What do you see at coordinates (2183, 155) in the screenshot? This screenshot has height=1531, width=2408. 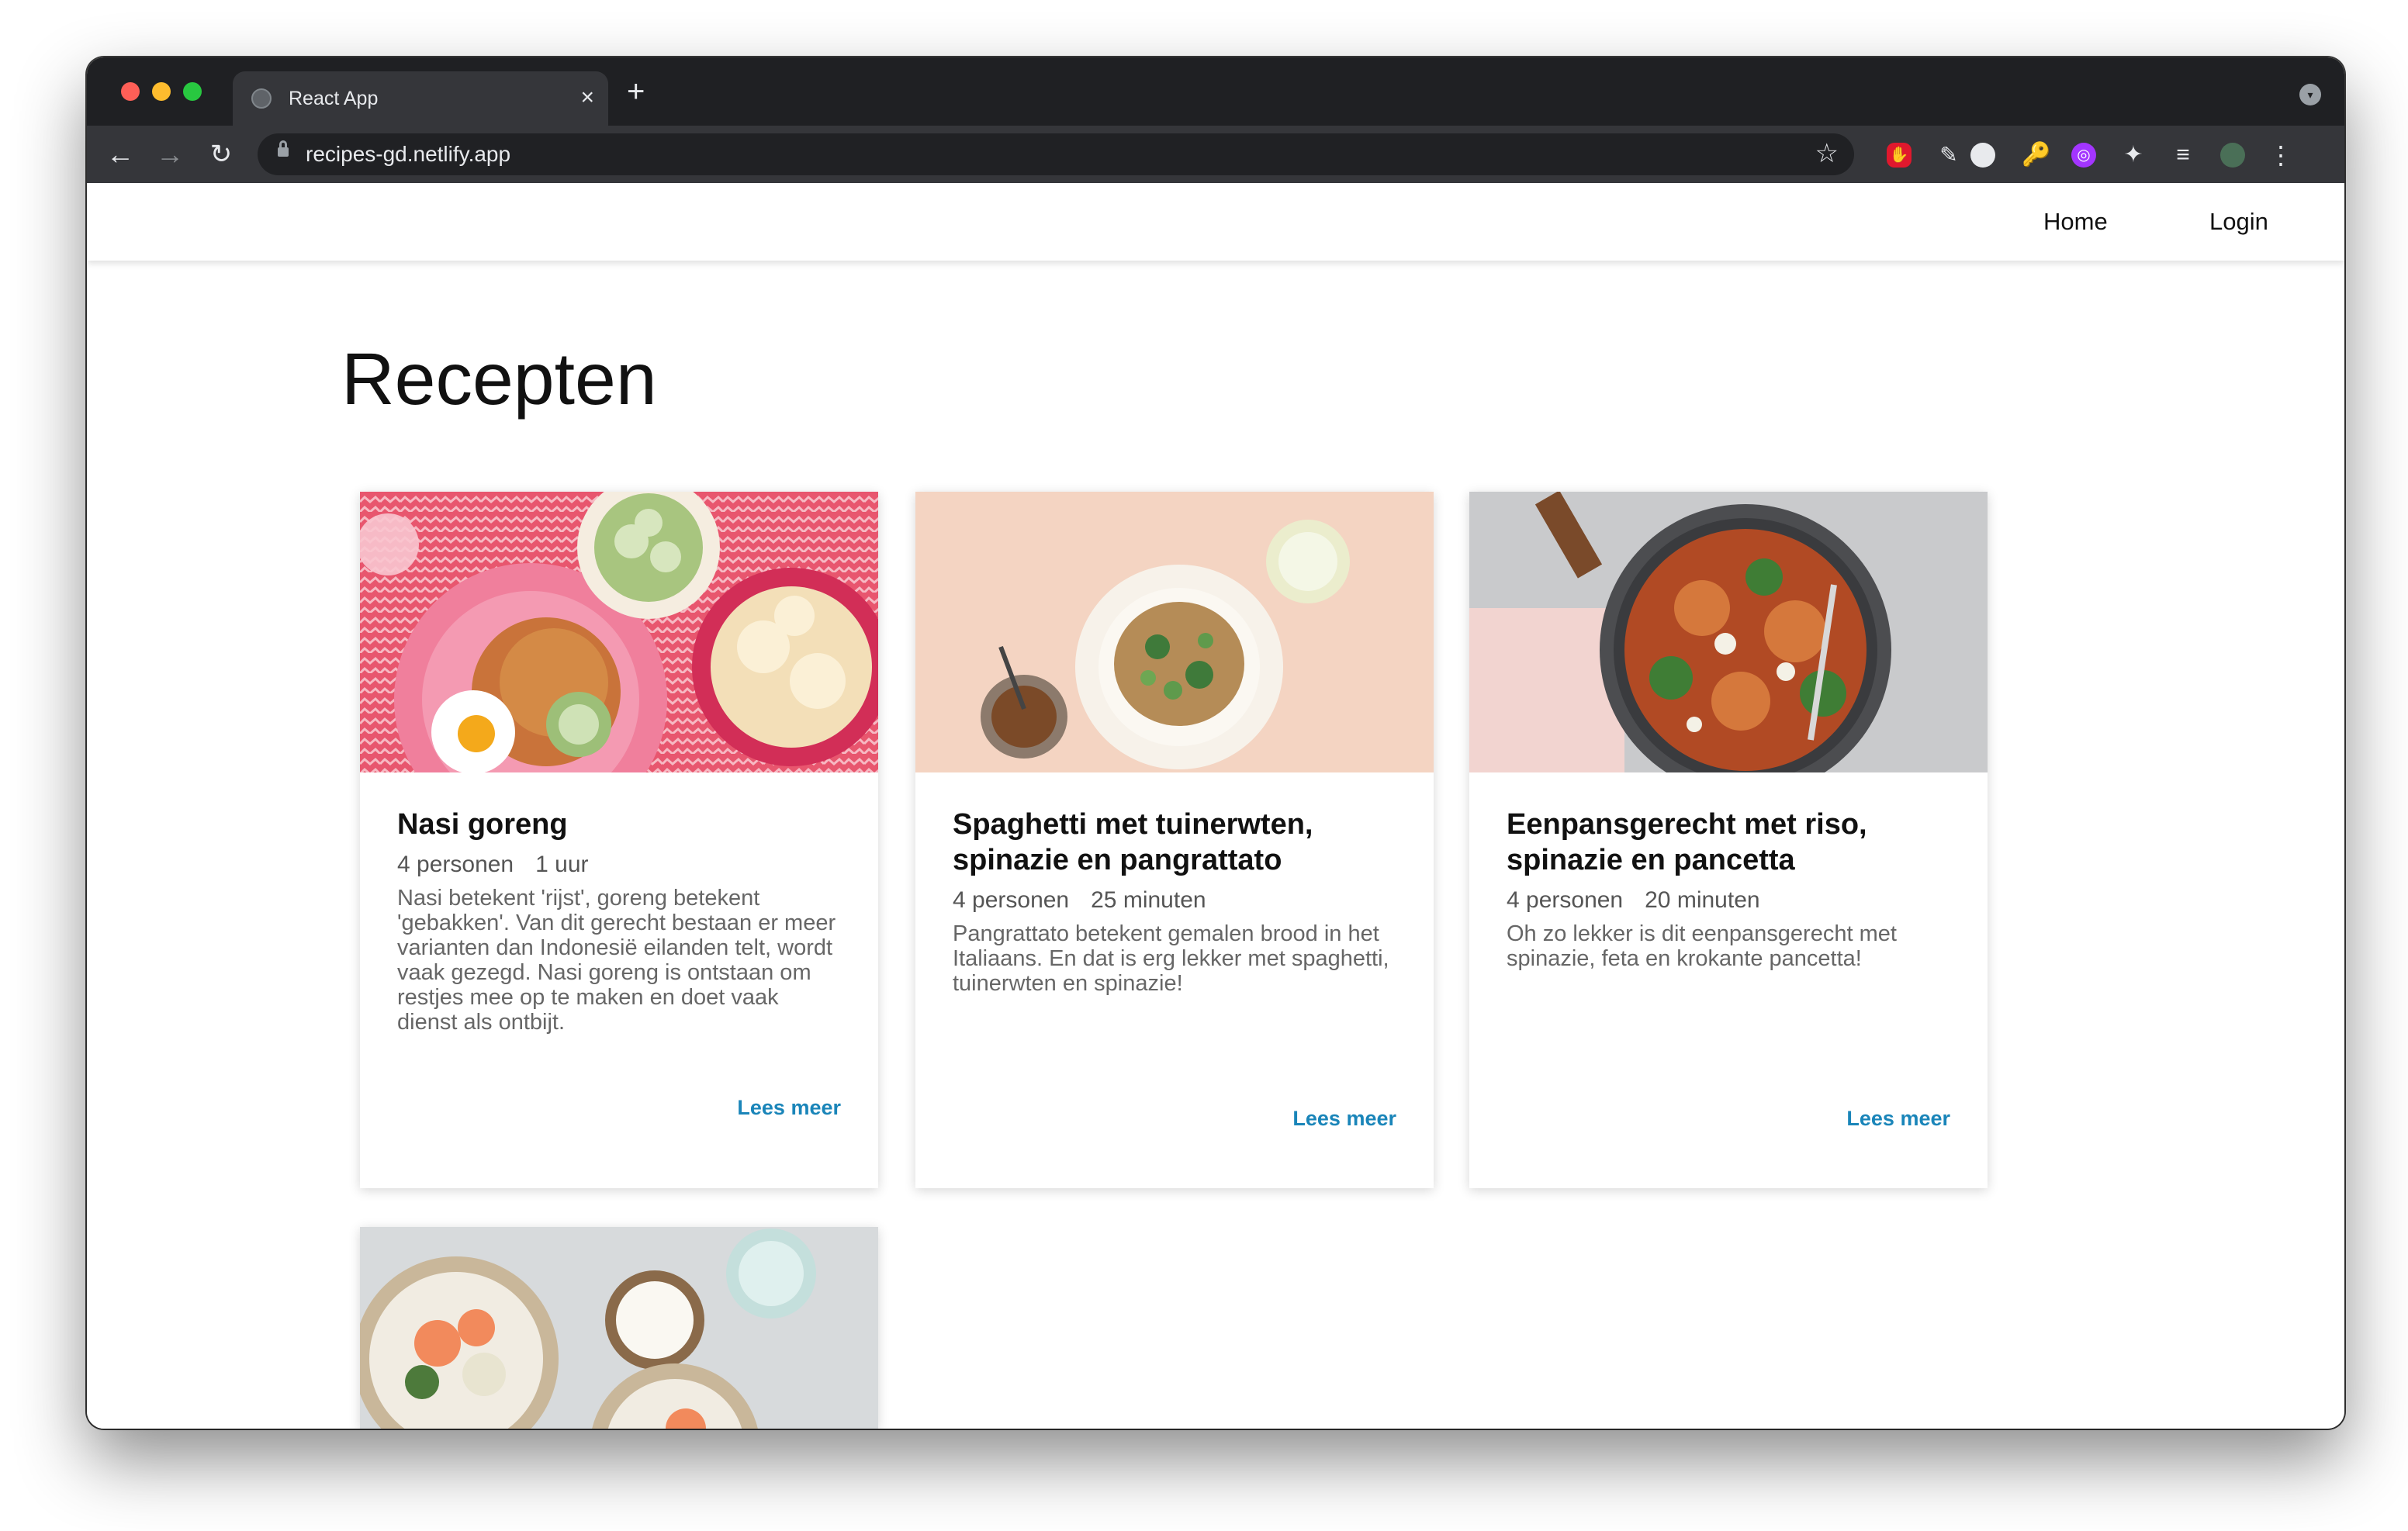 I see `media-queue-icon: ≡` at bounding box center [2183, 155].